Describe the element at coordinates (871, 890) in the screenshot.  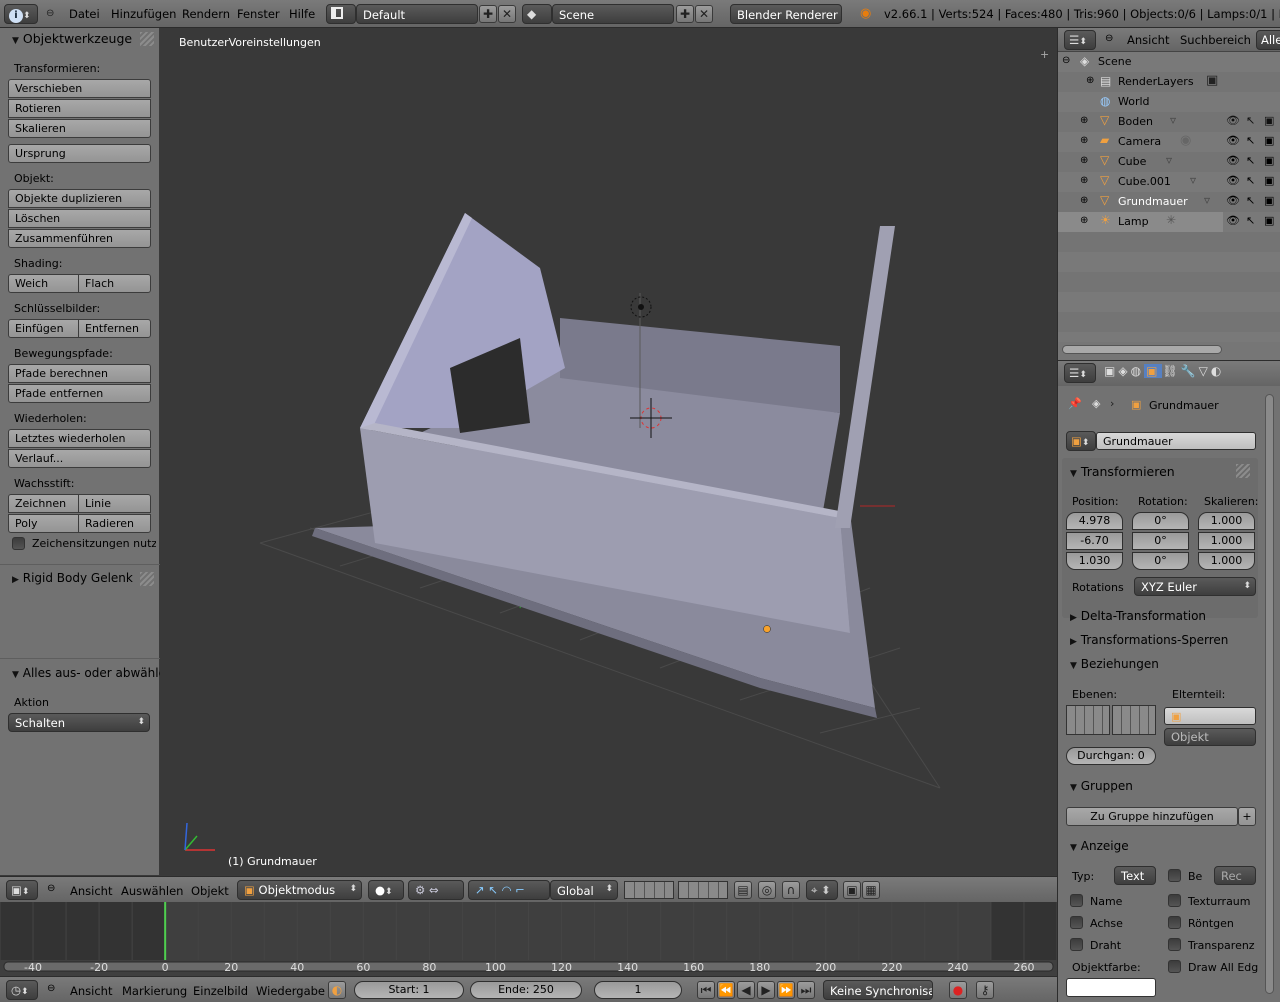
I see `render-animation-icon: ▦` at that location.